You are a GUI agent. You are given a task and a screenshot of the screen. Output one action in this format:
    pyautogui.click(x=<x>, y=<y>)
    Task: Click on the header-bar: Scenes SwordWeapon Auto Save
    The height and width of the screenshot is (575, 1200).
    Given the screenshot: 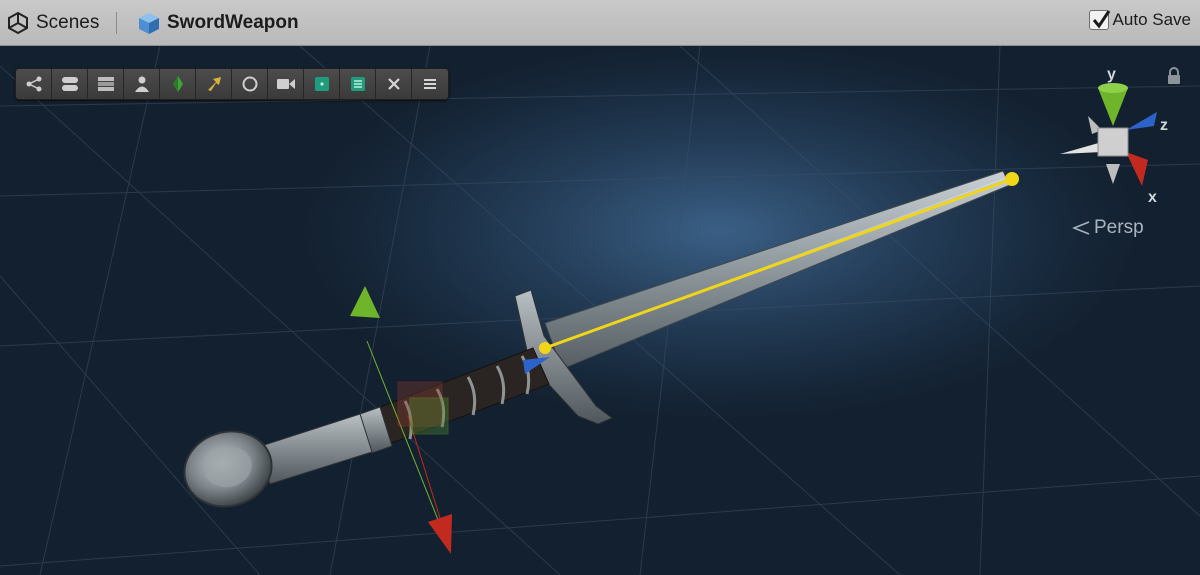 What is the action you would take?
    pyautogui.click(x=600, y=23)
    